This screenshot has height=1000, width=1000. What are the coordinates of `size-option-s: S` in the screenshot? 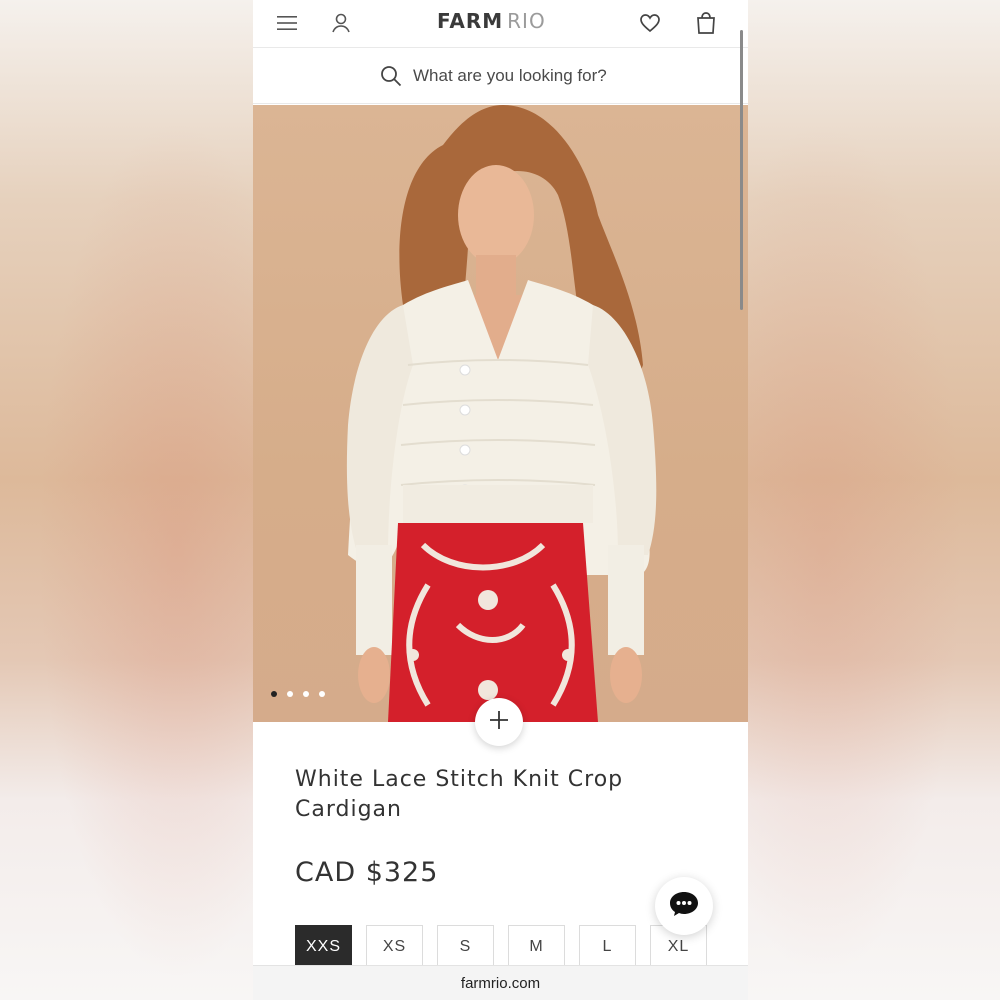 It's located at (465, 947).